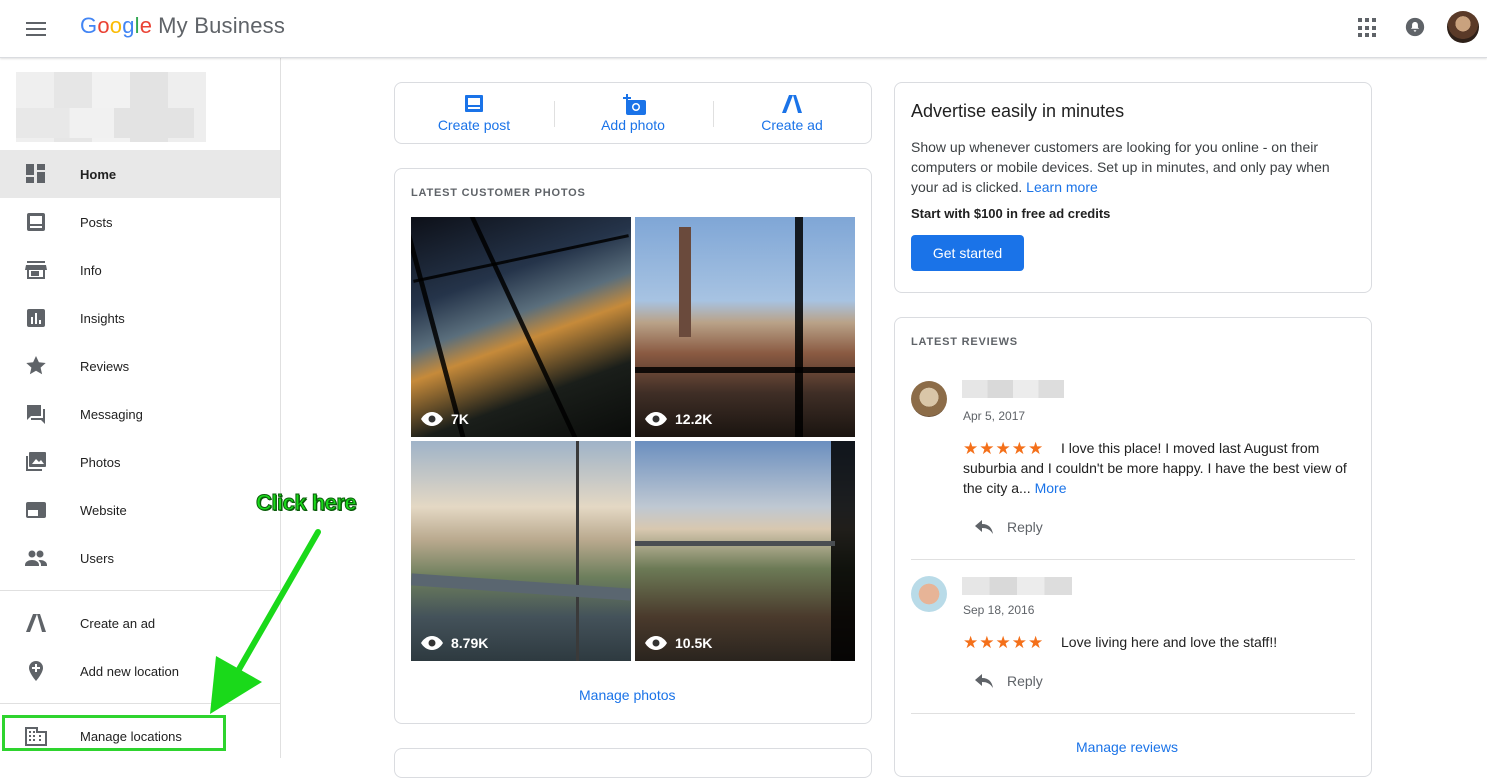 The image size is (1487, 778). What do you see at coordinates (36, 365) in the screenshot?
I see `star-icon` at bounding box center [36, 365].